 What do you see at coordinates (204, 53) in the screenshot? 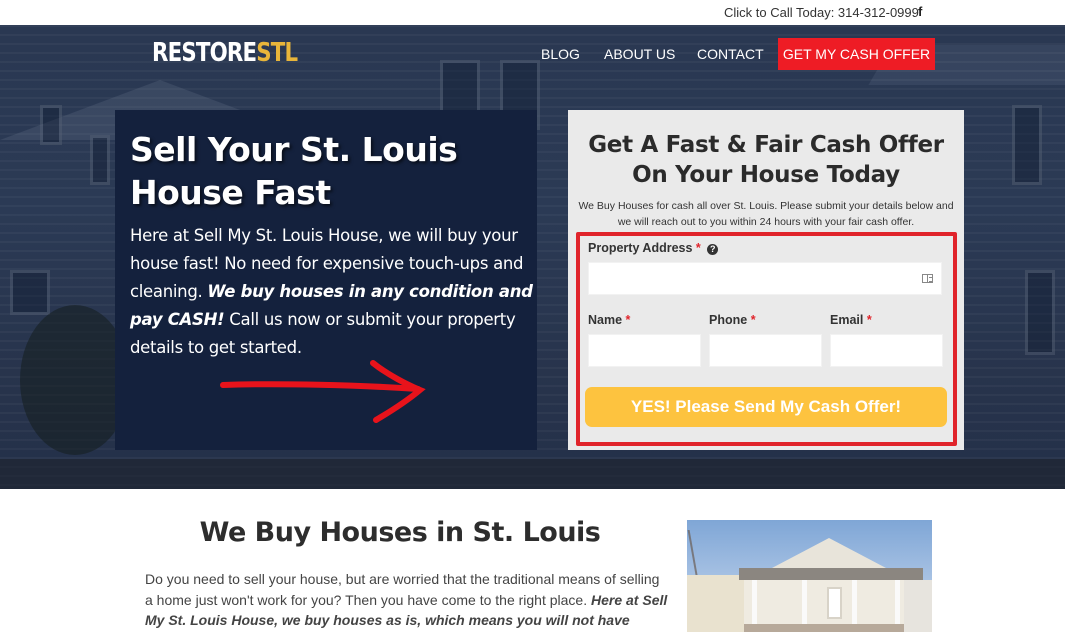
I see `logo-main-text: RESTORE` at bounding box center [204, 53].